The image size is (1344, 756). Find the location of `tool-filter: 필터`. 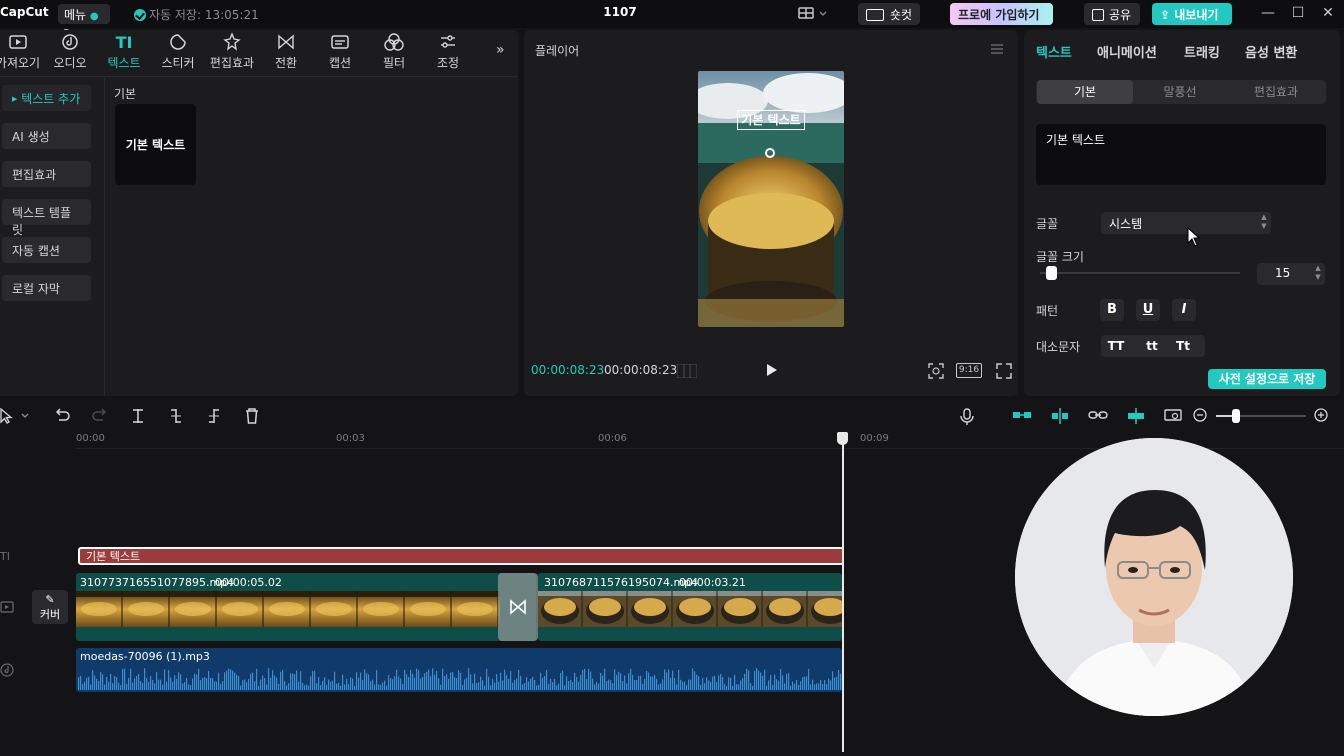

tool-filter: 필터 is located at coordinates (394, 51).